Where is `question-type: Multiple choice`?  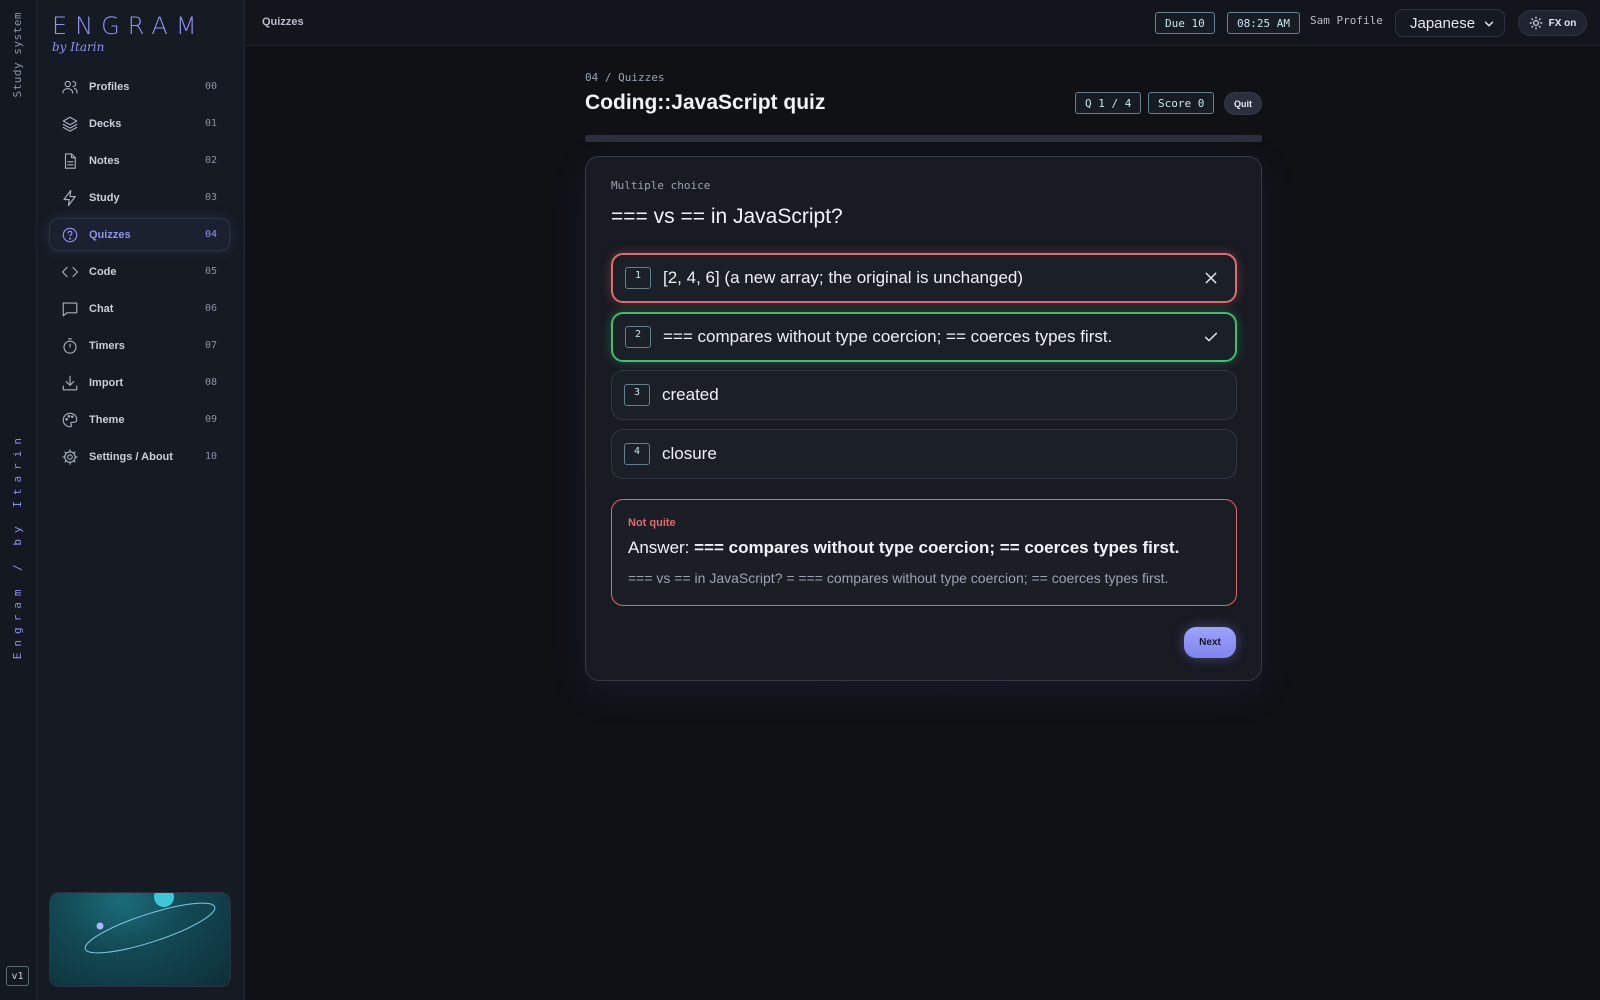
question-type: Multiple choice is located at coordinates (661, 185).